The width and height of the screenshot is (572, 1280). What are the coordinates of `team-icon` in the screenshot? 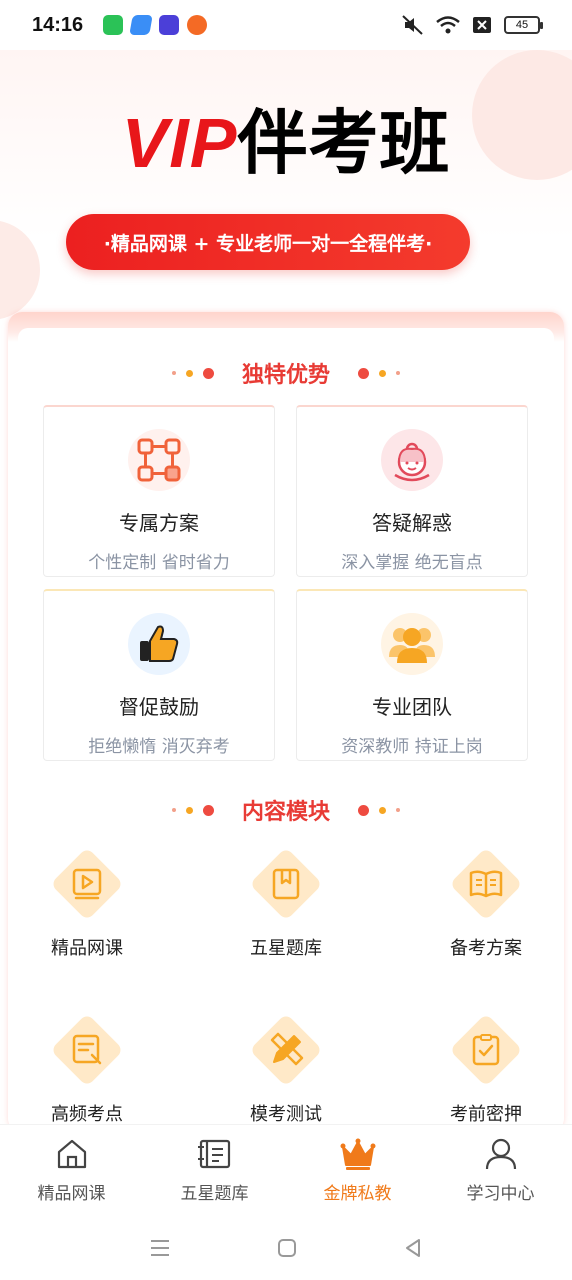 It's located at (412, 644).